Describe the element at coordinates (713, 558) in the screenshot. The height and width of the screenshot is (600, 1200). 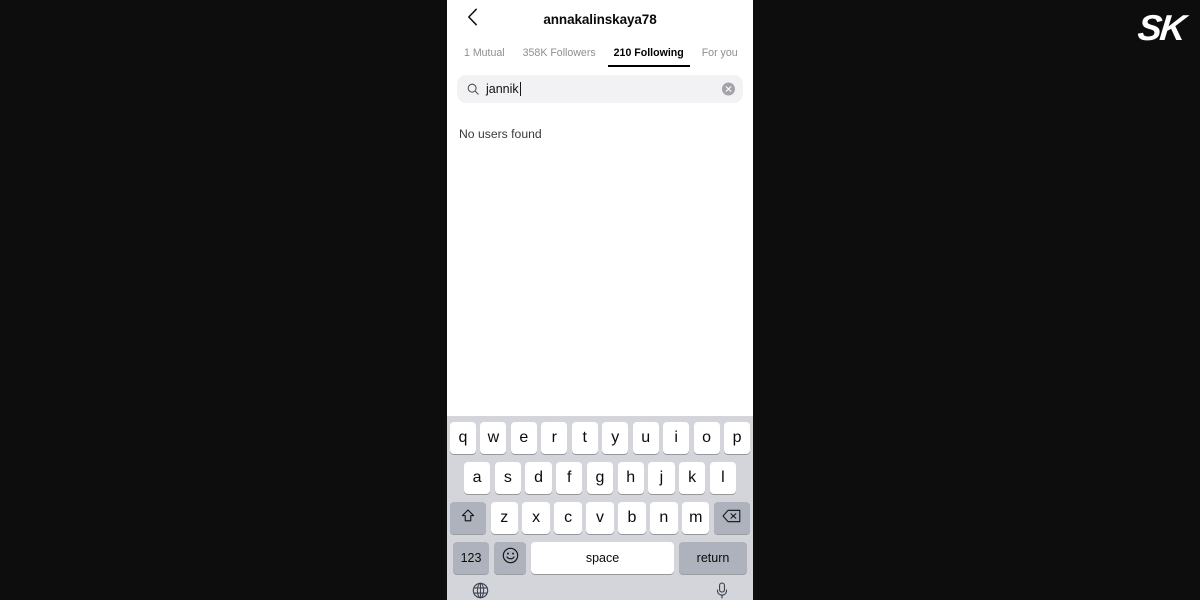
I see `return-key: return` at that location.